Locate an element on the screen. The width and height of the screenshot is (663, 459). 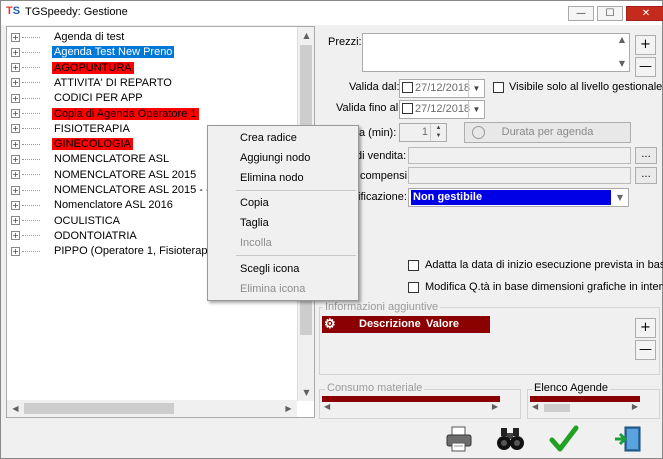
tree-node-label: NOMENCLATORE ASL 2015 is located at coordinates (125, 175).